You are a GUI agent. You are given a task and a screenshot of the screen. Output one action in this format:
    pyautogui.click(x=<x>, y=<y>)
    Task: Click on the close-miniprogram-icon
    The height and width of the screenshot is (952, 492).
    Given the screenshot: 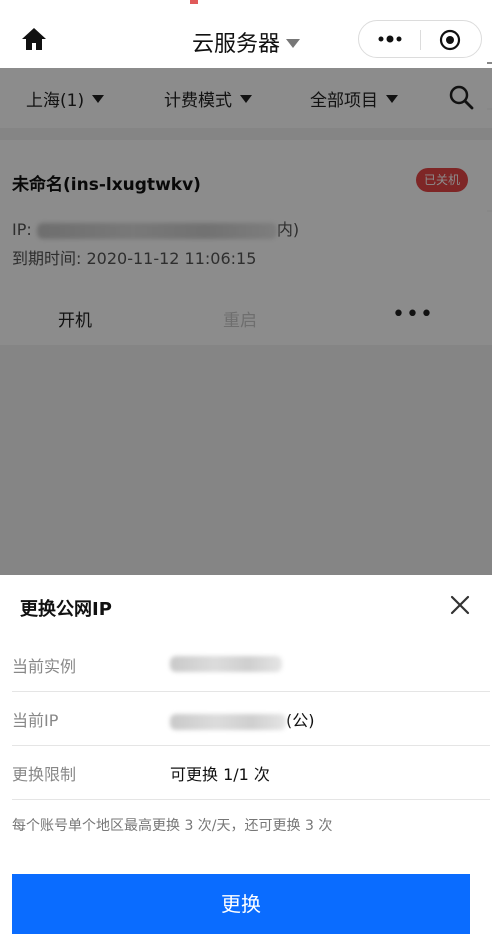 What is the action you would take?
    pyautogui.click(x=450, y=40)
    